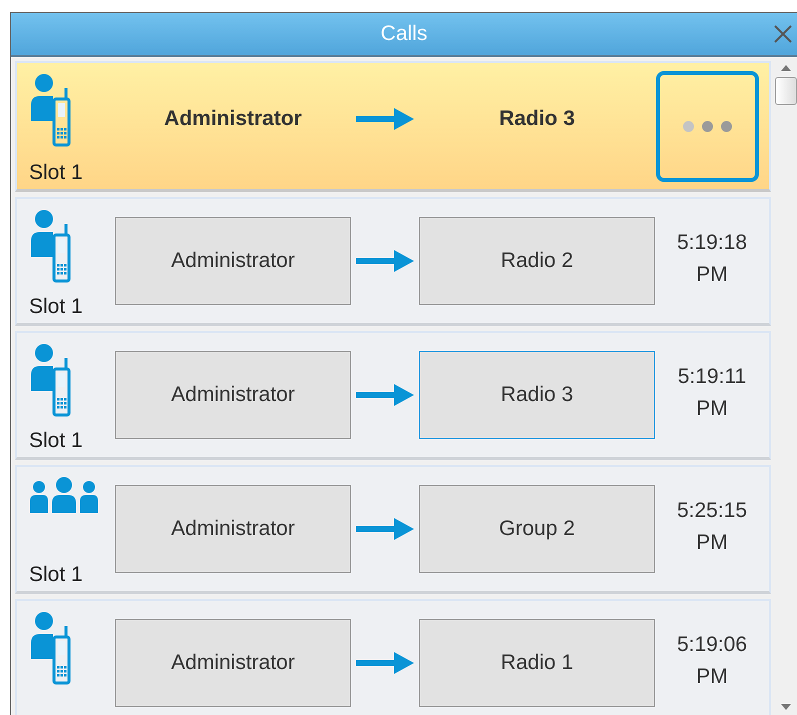 Image resolution: width=797 pixels, height=715 pixels. What do you see at coordinates (786, 707) in the screenshot?
I see `scroll-down-icon` at bounding box center [786, 707].